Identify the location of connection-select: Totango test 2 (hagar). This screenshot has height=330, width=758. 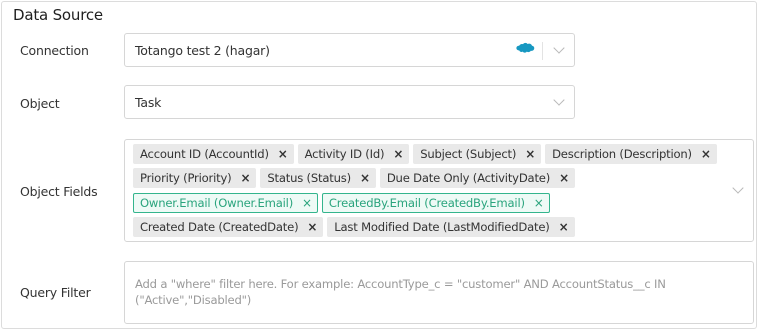
(349, 50).